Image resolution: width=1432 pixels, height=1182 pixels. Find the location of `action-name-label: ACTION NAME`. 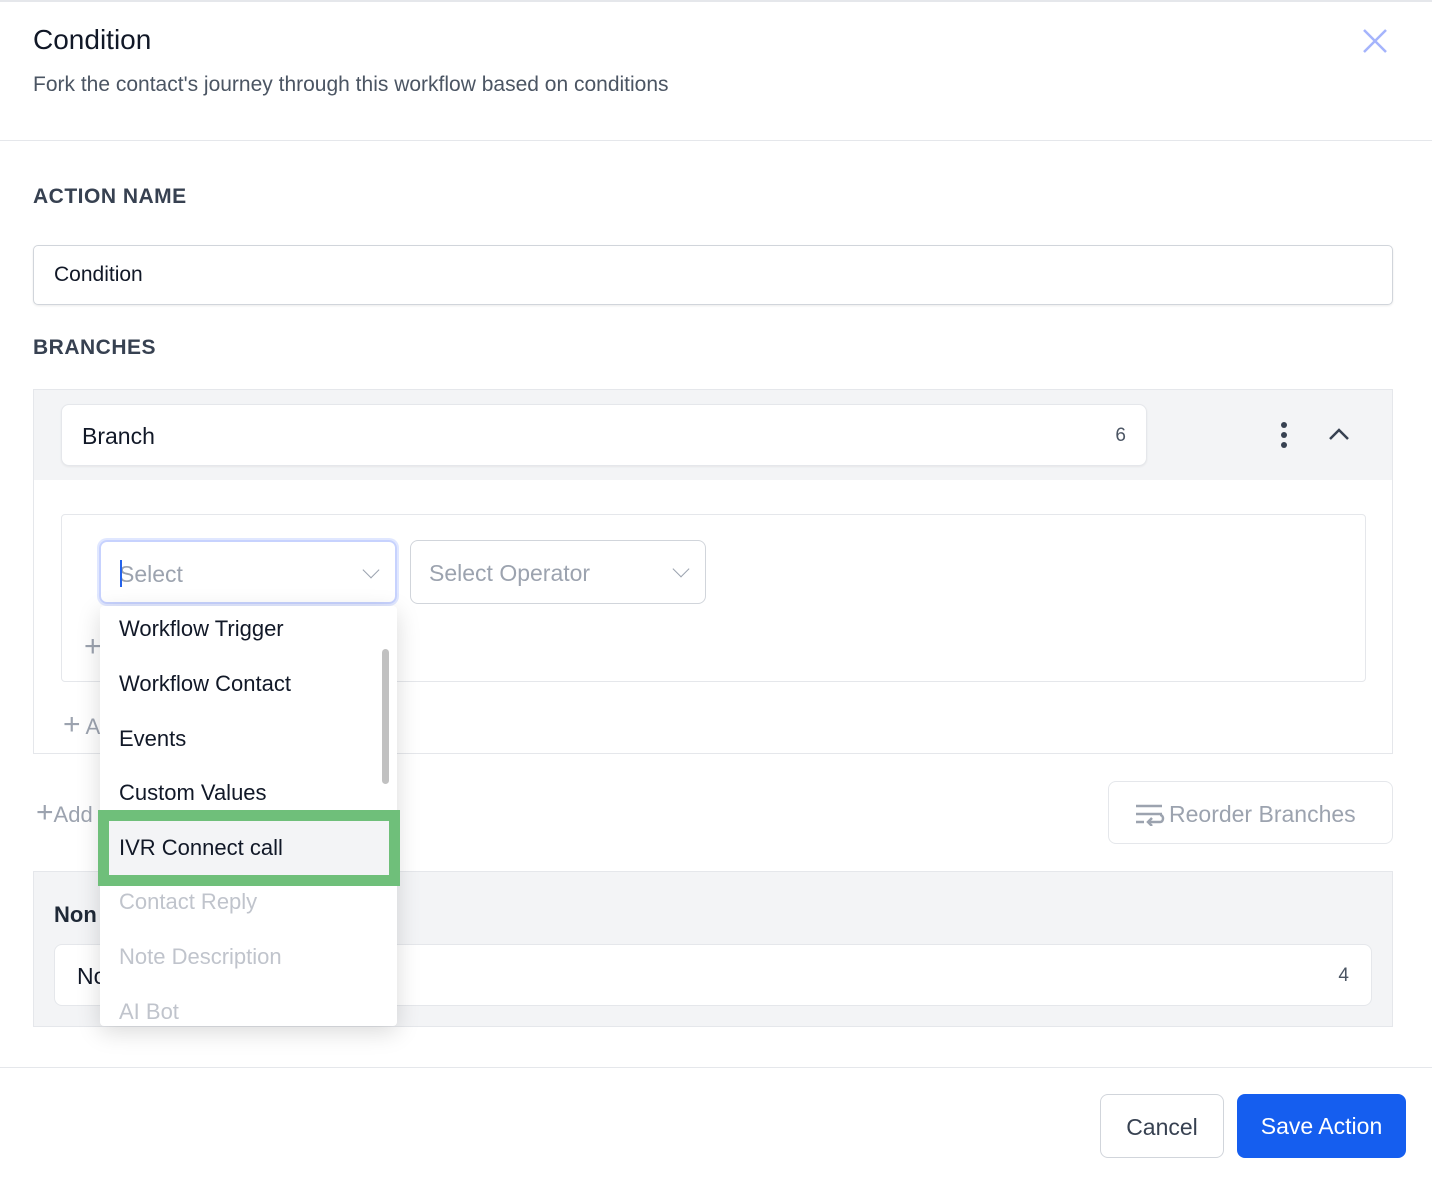

action-name-label: ACTION NAME is located at coordinates (110, 196).